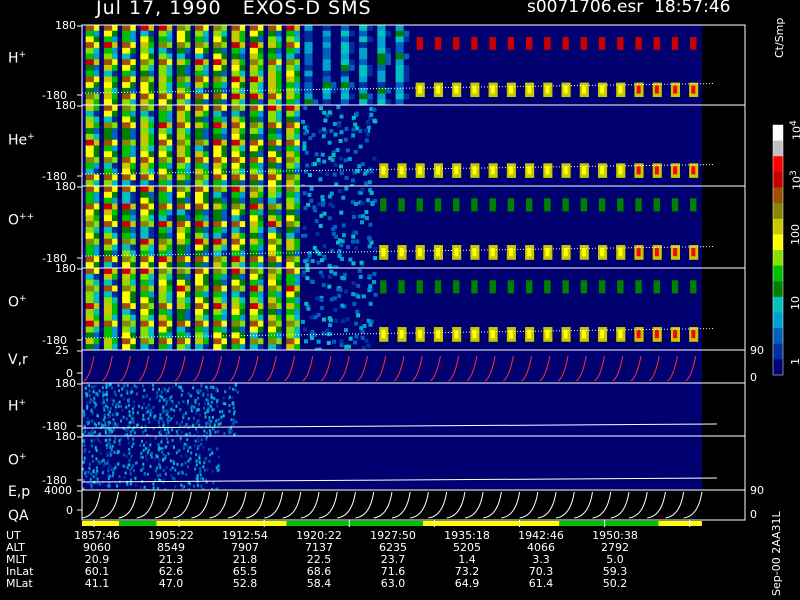  What do you see at coordinates (21, 220) in the screenshot?
I see `panel-label-opp: O++` at bounding box center [21, 220].